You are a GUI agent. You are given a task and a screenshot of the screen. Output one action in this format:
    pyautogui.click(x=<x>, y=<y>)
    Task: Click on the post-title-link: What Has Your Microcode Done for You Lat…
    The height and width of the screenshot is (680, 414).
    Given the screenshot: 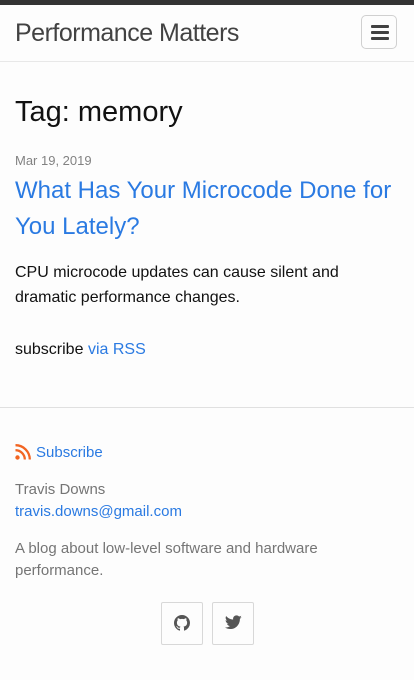 What is the action you would take?
    pyautogui.click(x=210, y=209)
    